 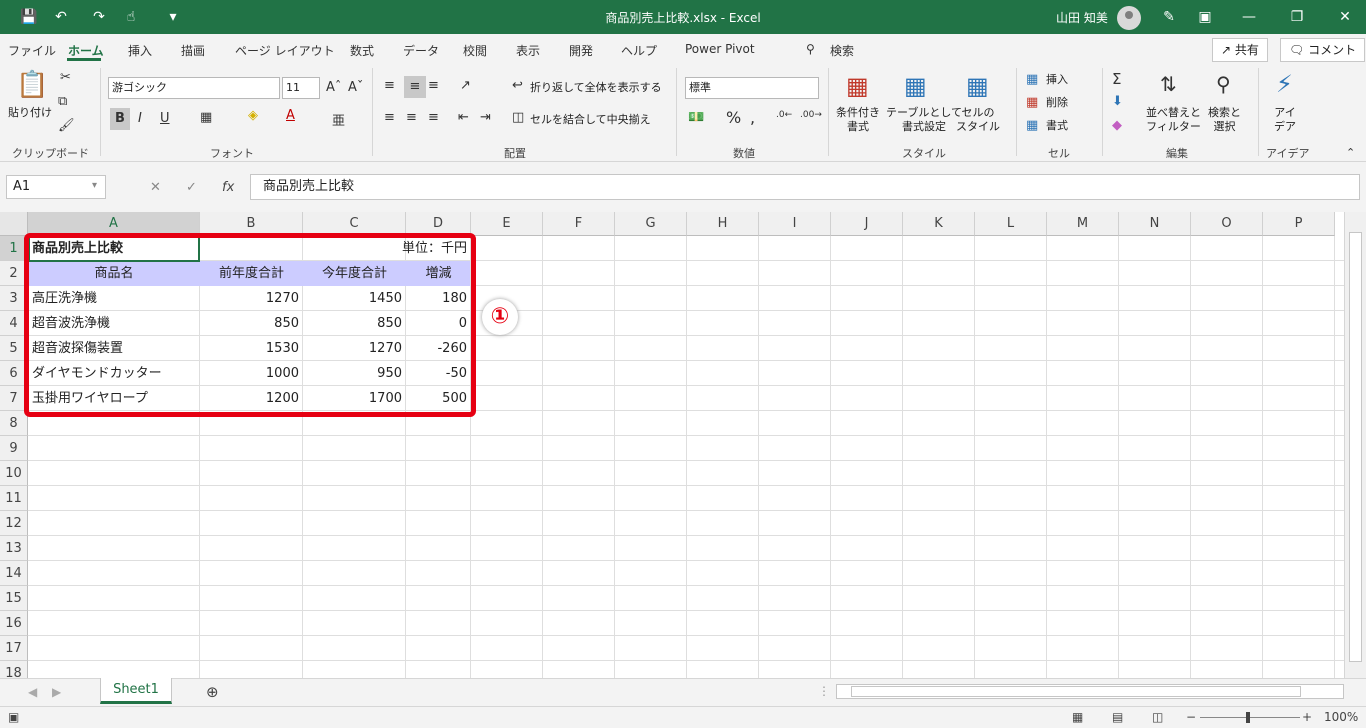 I want to click on bold-button: B, so click(x=120, y=119).